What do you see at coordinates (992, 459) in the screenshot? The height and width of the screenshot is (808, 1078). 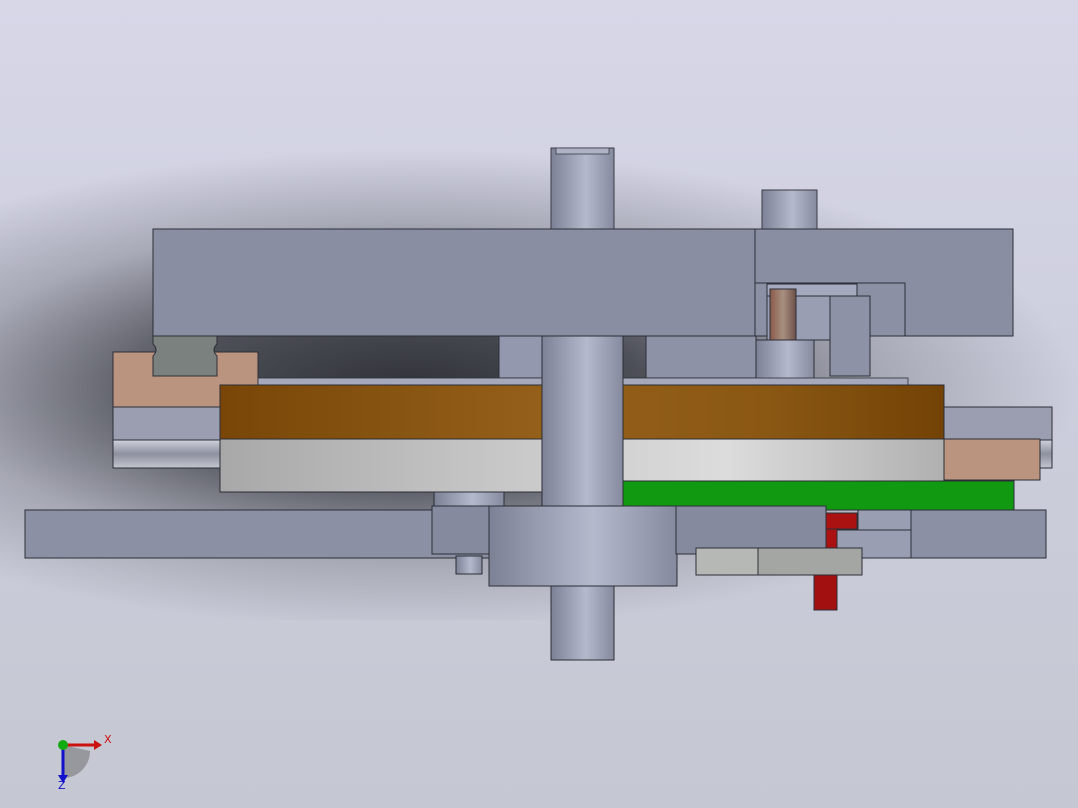 I see `linear-carriage-right` at bounding box center [992, 459].